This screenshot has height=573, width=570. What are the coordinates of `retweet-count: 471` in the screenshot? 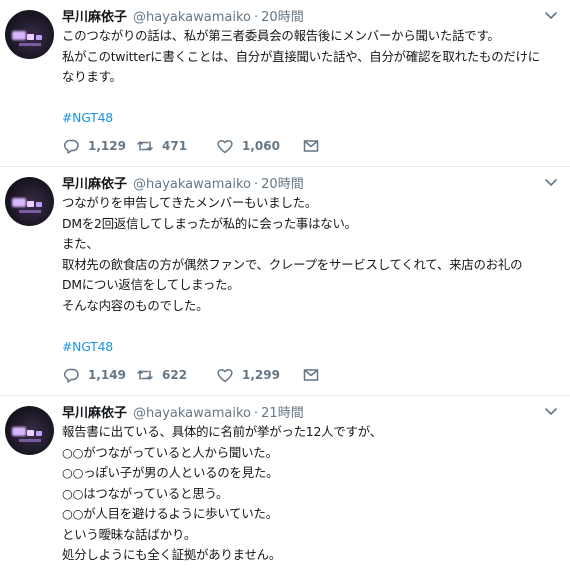 It's located at (175, 146).